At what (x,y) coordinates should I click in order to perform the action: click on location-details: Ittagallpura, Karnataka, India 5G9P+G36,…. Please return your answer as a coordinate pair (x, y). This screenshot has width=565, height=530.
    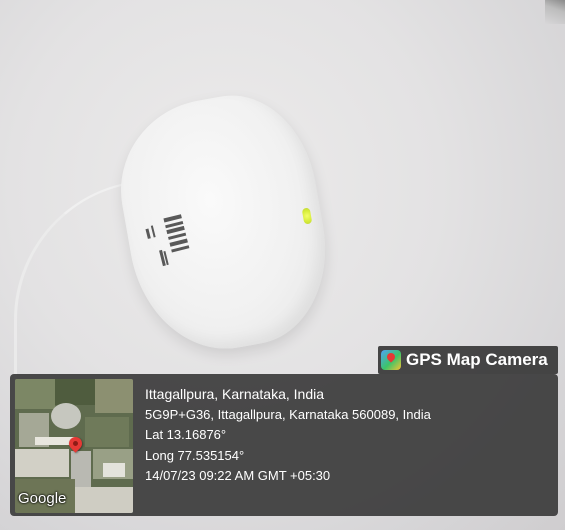
    Looking at the image, I should click on (288, 435).